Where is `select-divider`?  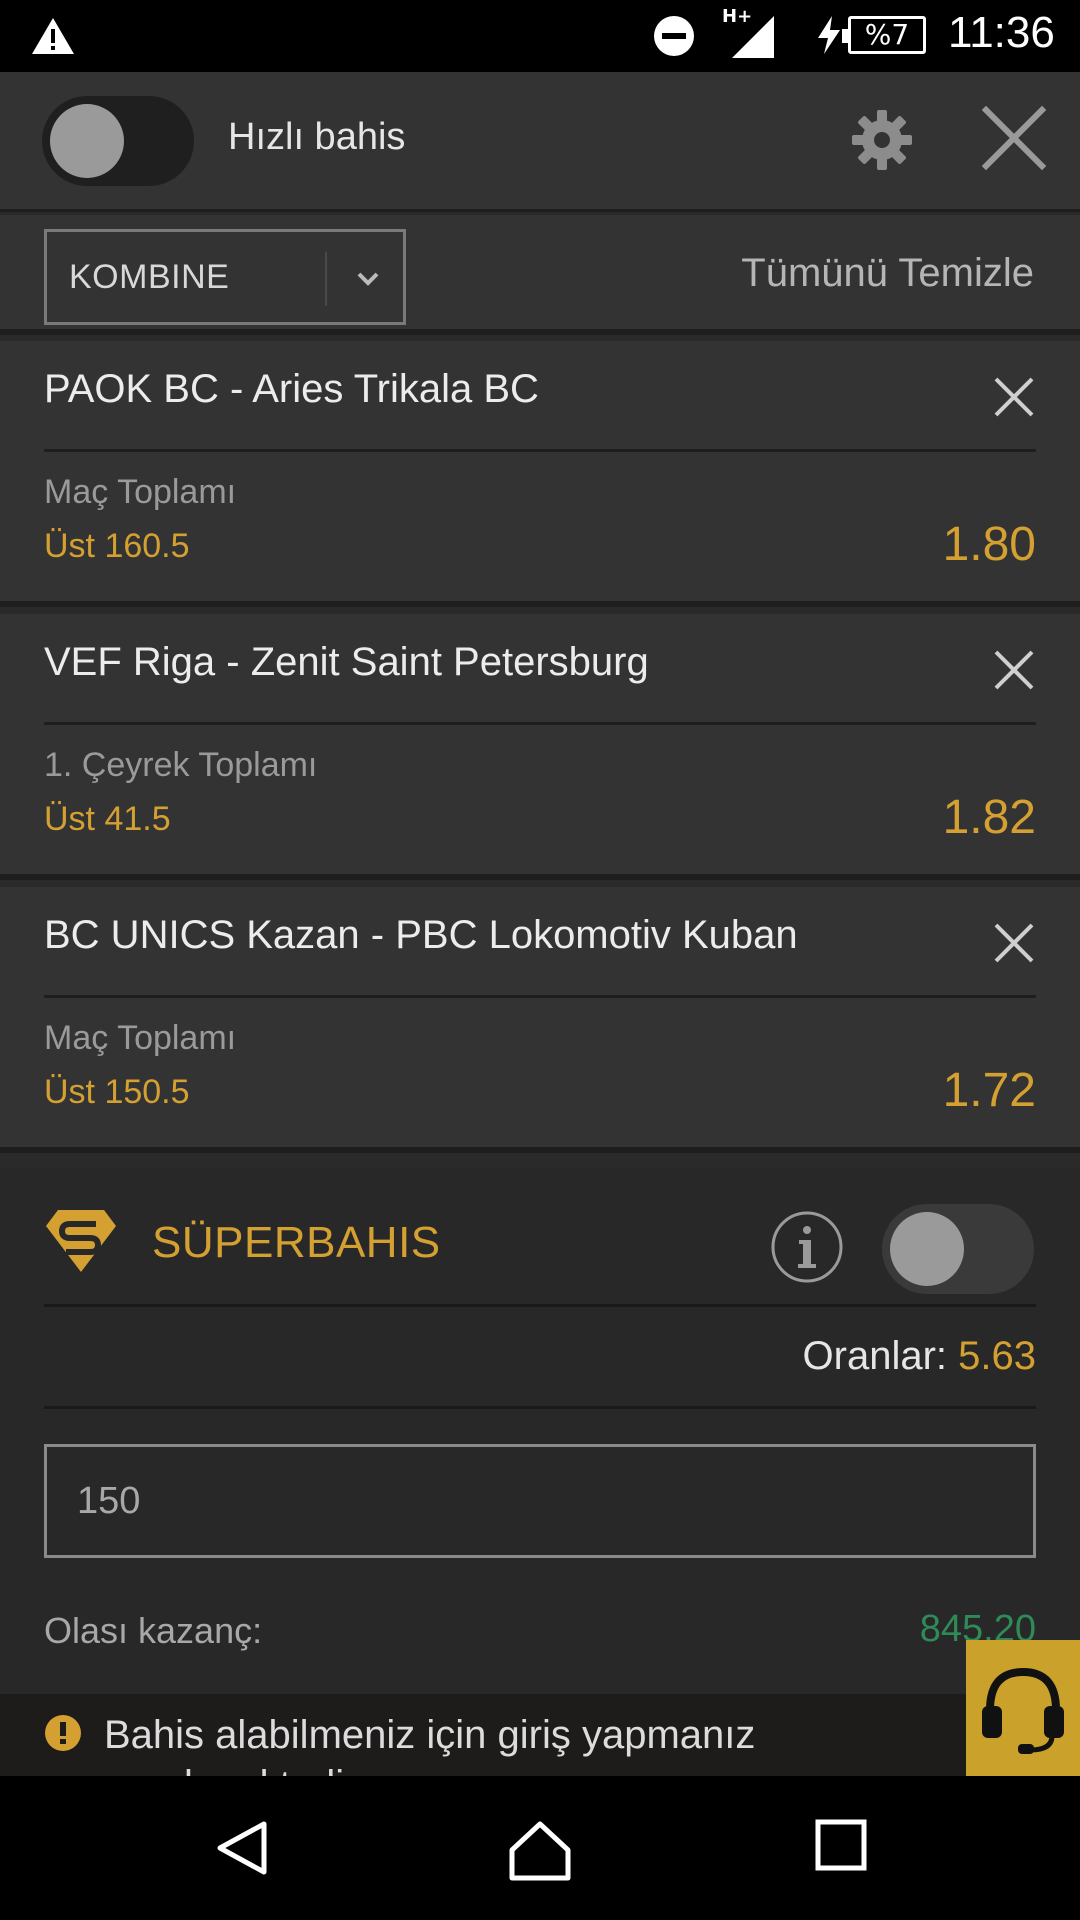
select-divider is located at coordinates (326, 279).